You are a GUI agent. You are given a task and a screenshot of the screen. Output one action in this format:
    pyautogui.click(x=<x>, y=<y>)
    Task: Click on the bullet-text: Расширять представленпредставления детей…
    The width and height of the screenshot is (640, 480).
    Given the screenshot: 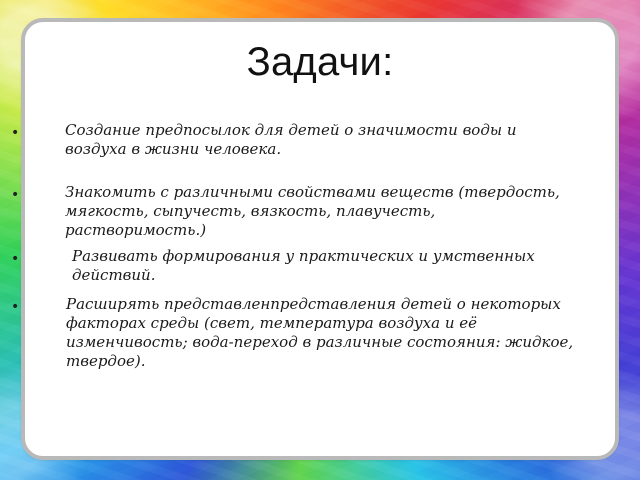 What is the action you would take?
    pyautogui.click(x=320, y=332)
    